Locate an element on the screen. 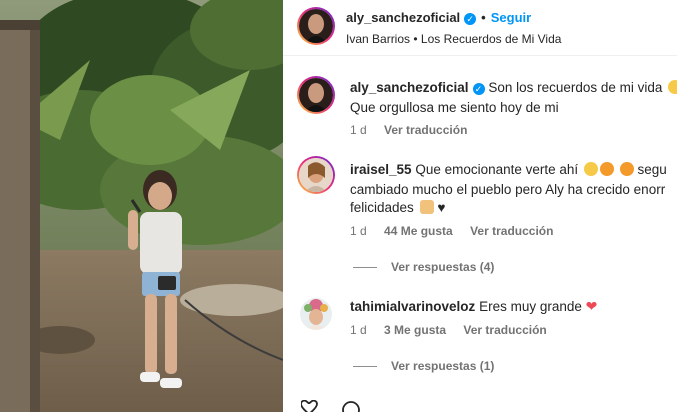  caption-time: 1 d is located at coordinates (358, 130).